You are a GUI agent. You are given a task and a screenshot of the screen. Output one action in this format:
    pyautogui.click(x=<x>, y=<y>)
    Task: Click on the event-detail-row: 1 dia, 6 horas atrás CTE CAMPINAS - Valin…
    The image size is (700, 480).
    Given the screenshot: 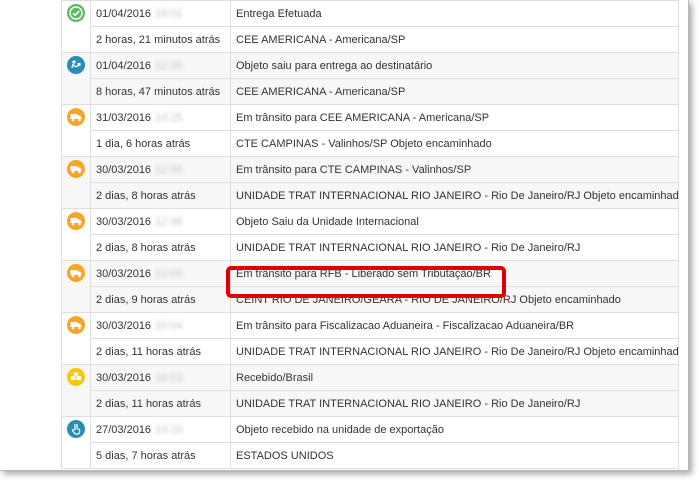 What is the action you would take?
    pyautogui.click(x=370, y=143)
    